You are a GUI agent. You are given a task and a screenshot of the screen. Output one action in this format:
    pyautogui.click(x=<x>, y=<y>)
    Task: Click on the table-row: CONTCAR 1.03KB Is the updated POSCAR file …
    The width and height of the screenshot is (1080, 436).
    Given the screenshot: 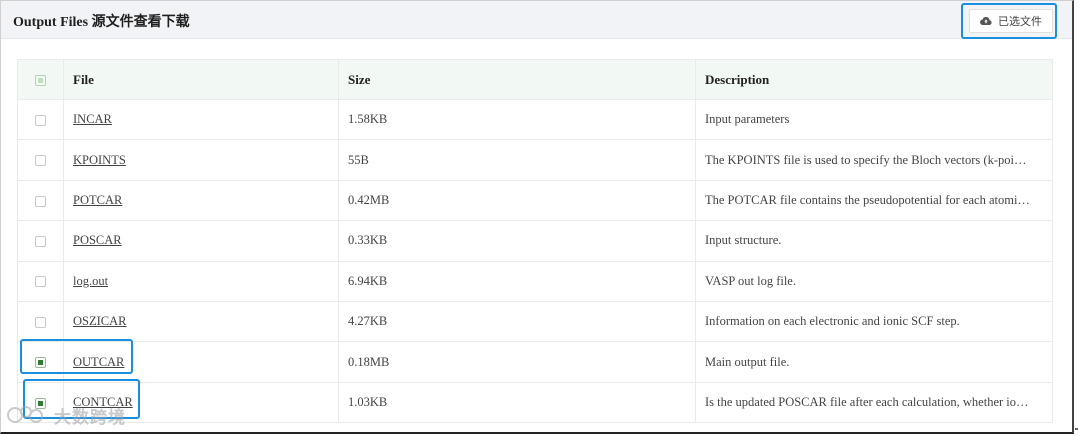 What is the action you would take?
    pyautogui.click(x=535, y=402)
    